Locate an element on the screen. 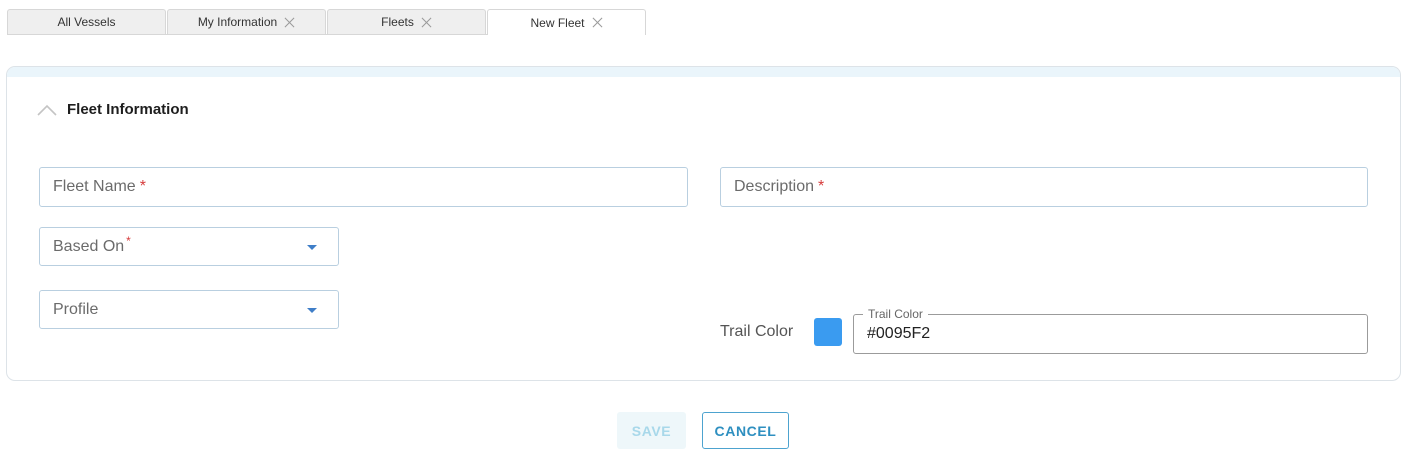 The image size is (1412, 472). tab-divider is located at coordinates (247, 34).